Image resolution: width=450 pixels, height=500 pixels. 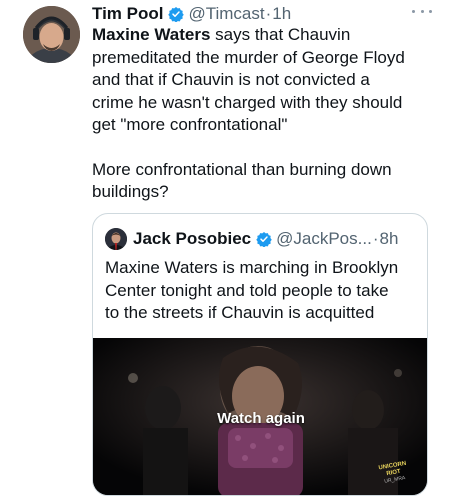 I want to click on tweet-header: Tim Pool @Timcast · 1h, so click(x=191, y=14).